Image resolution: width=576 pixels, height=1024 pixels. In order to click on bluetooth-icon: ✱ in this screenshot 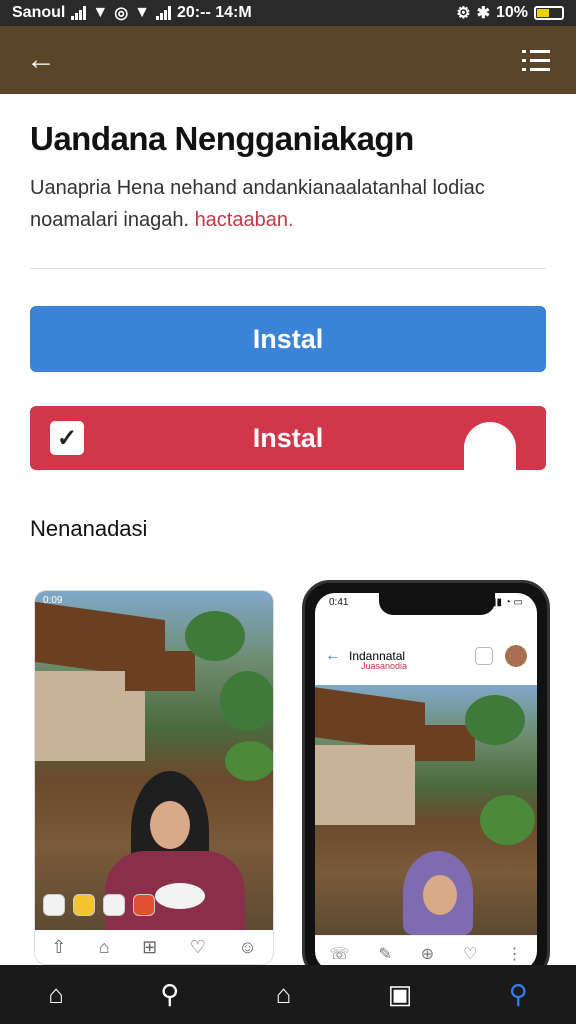, I will do `click(483, 13)`.